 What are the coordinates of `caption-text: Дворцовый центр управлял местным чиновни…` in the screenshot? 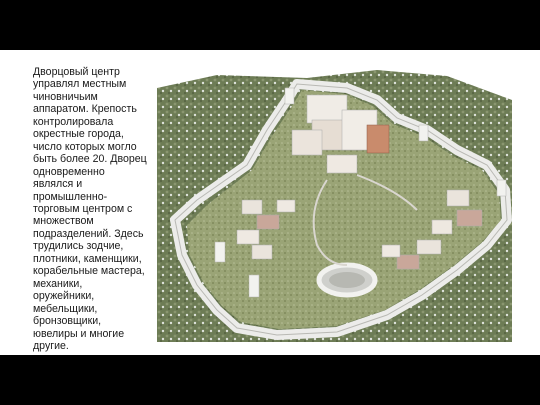 It's located at (90, 209).